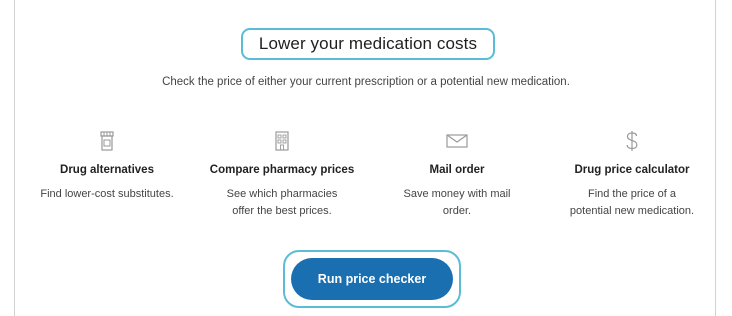 The width and height of the screenshot is (732, 316). Describe the element at coordinates (282, 211) in the screenshot. I see `feature-desc-line: offer the best prices.` at that location.